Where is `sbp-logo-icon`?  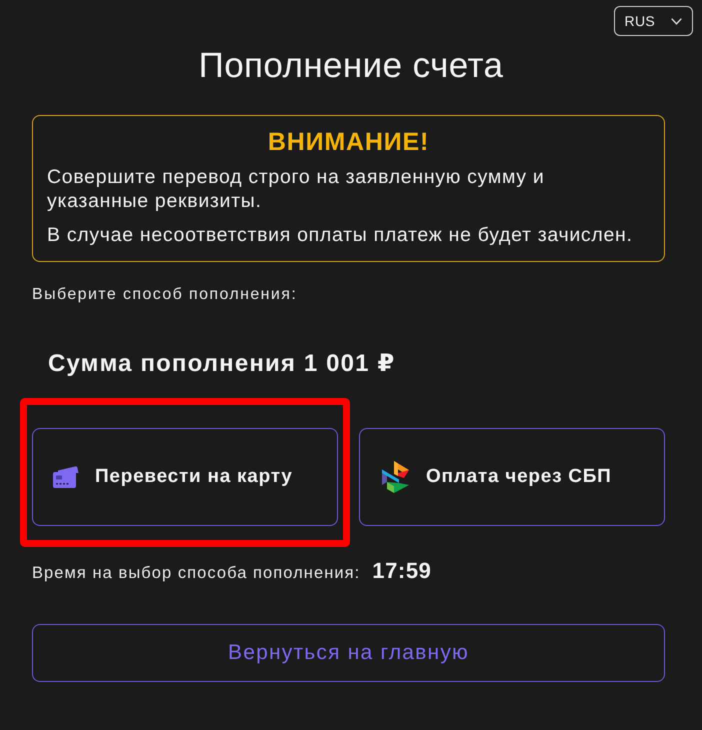 sbp-logo-icon is located at coordinates (396, 477).